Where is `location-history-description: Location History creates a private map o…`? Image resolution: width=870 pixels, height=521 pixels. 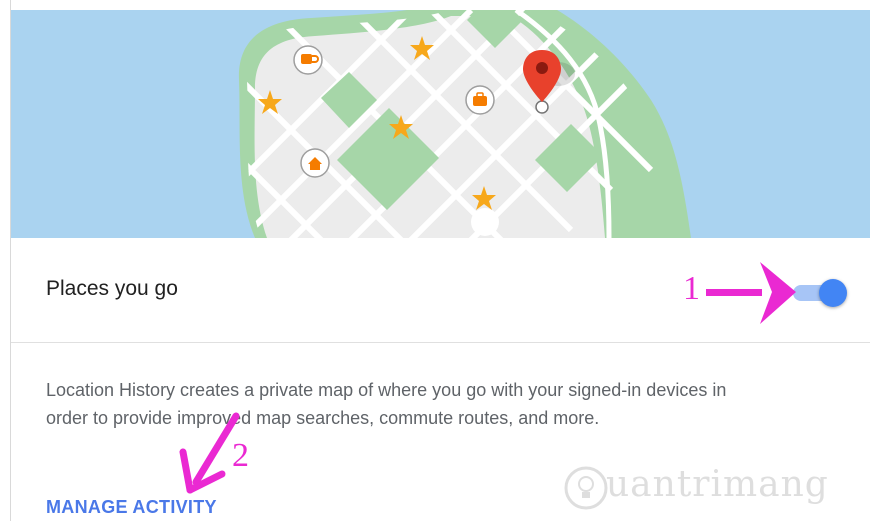
location-history-description: Location History creates a private map o… is located at coordinates (386, 404).